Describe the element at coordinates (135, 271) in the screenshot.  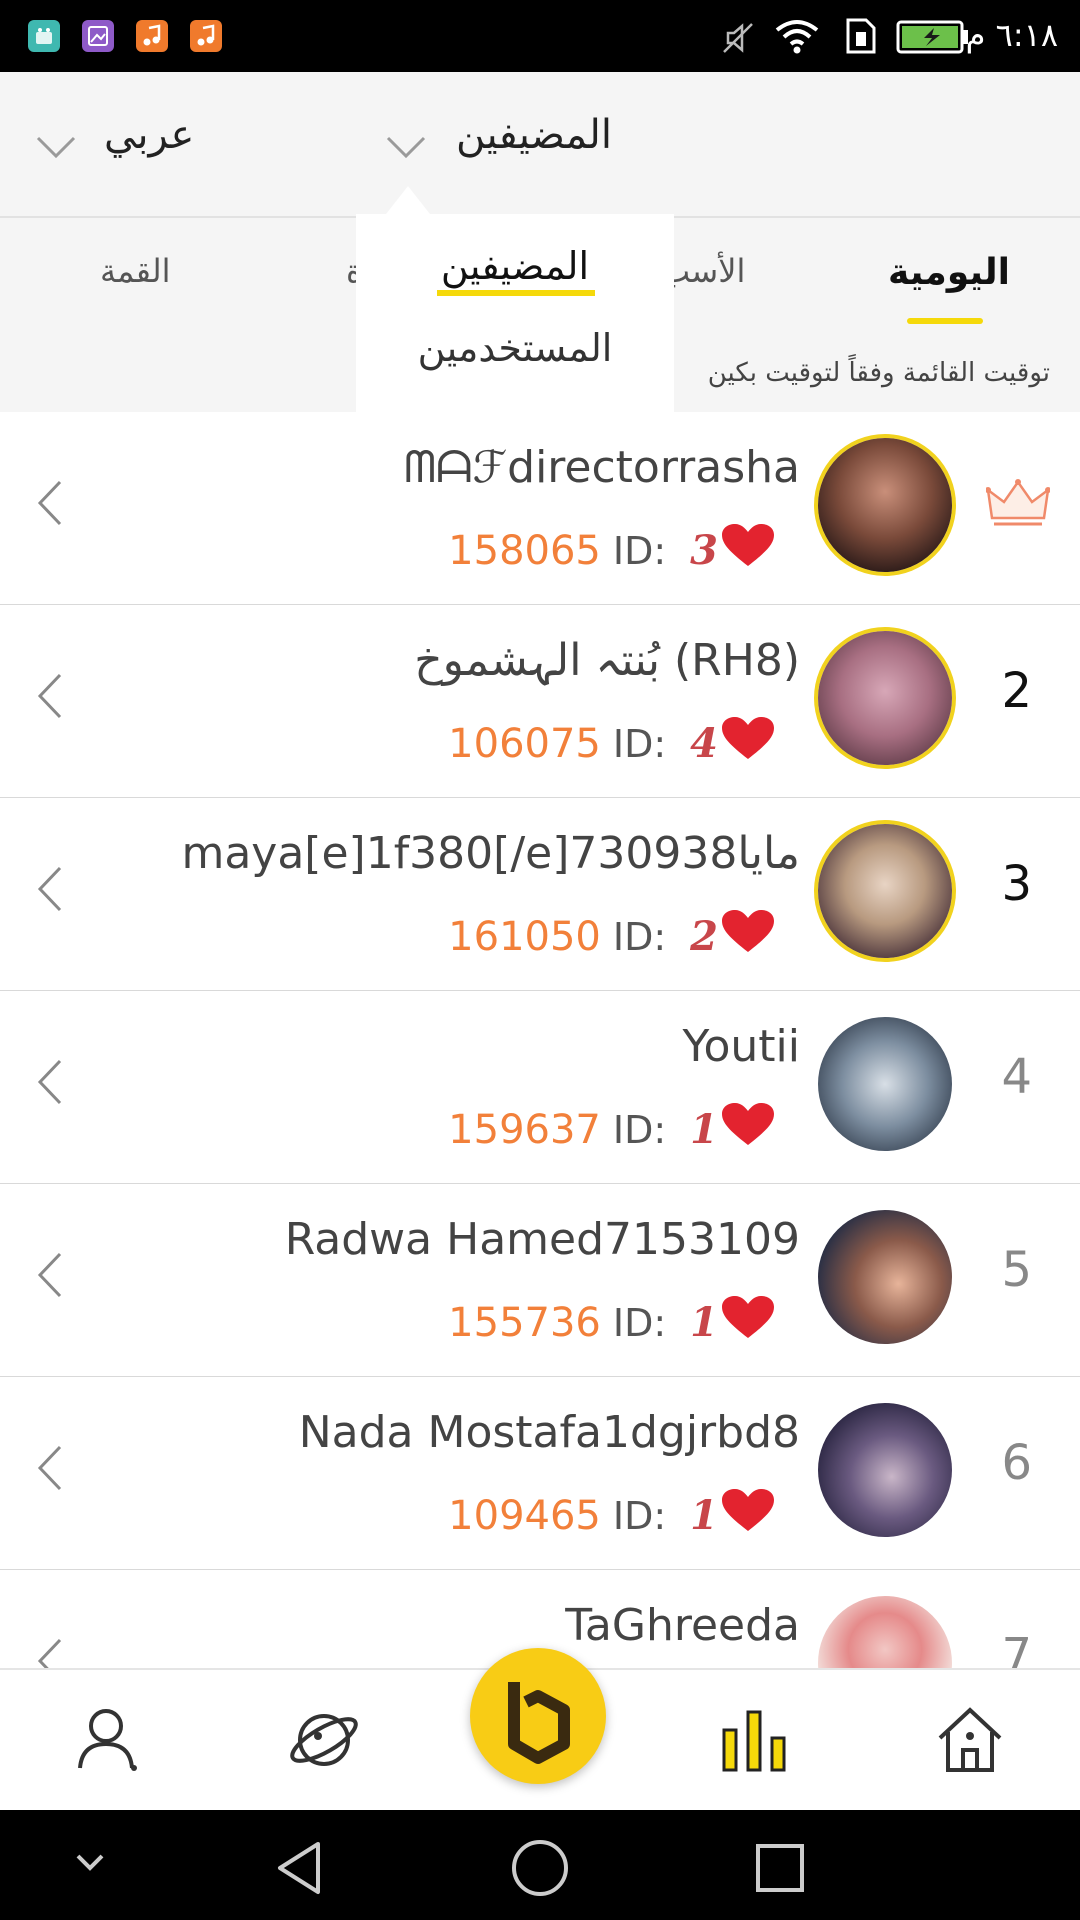
I see `tab-top: القمة` at that location.